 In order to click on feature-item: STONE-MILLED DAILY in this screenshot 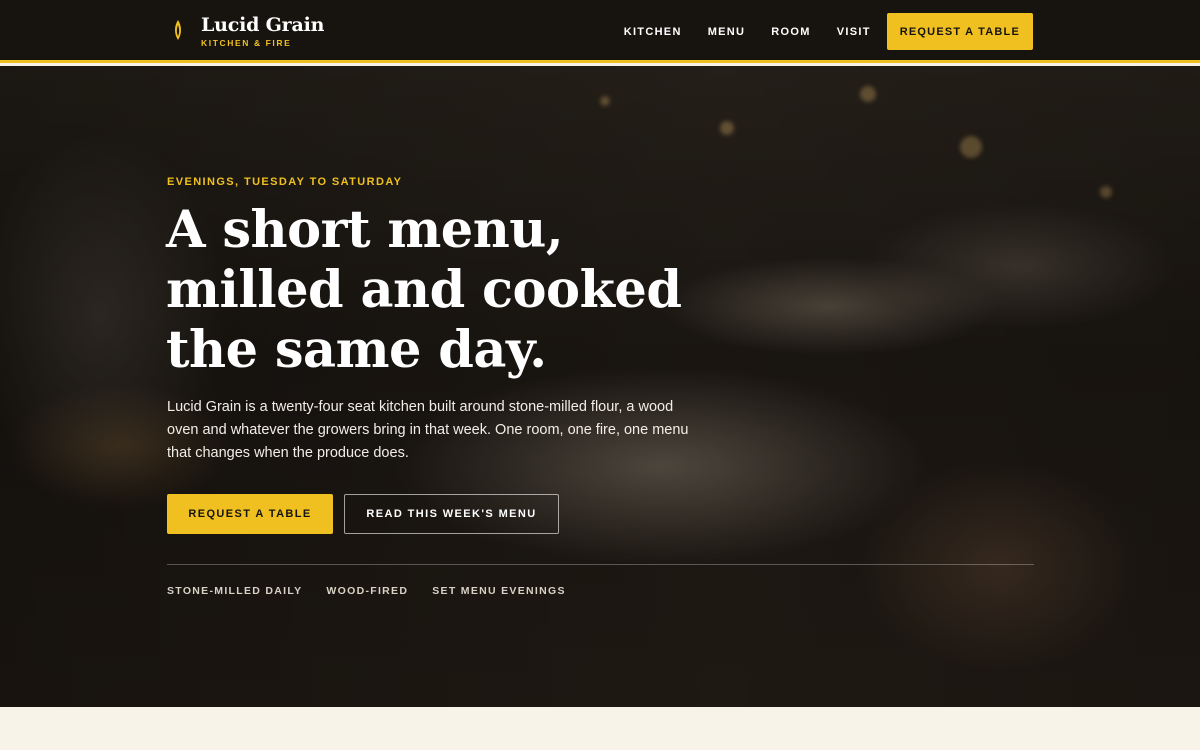, I will do `click(235, 591)`.